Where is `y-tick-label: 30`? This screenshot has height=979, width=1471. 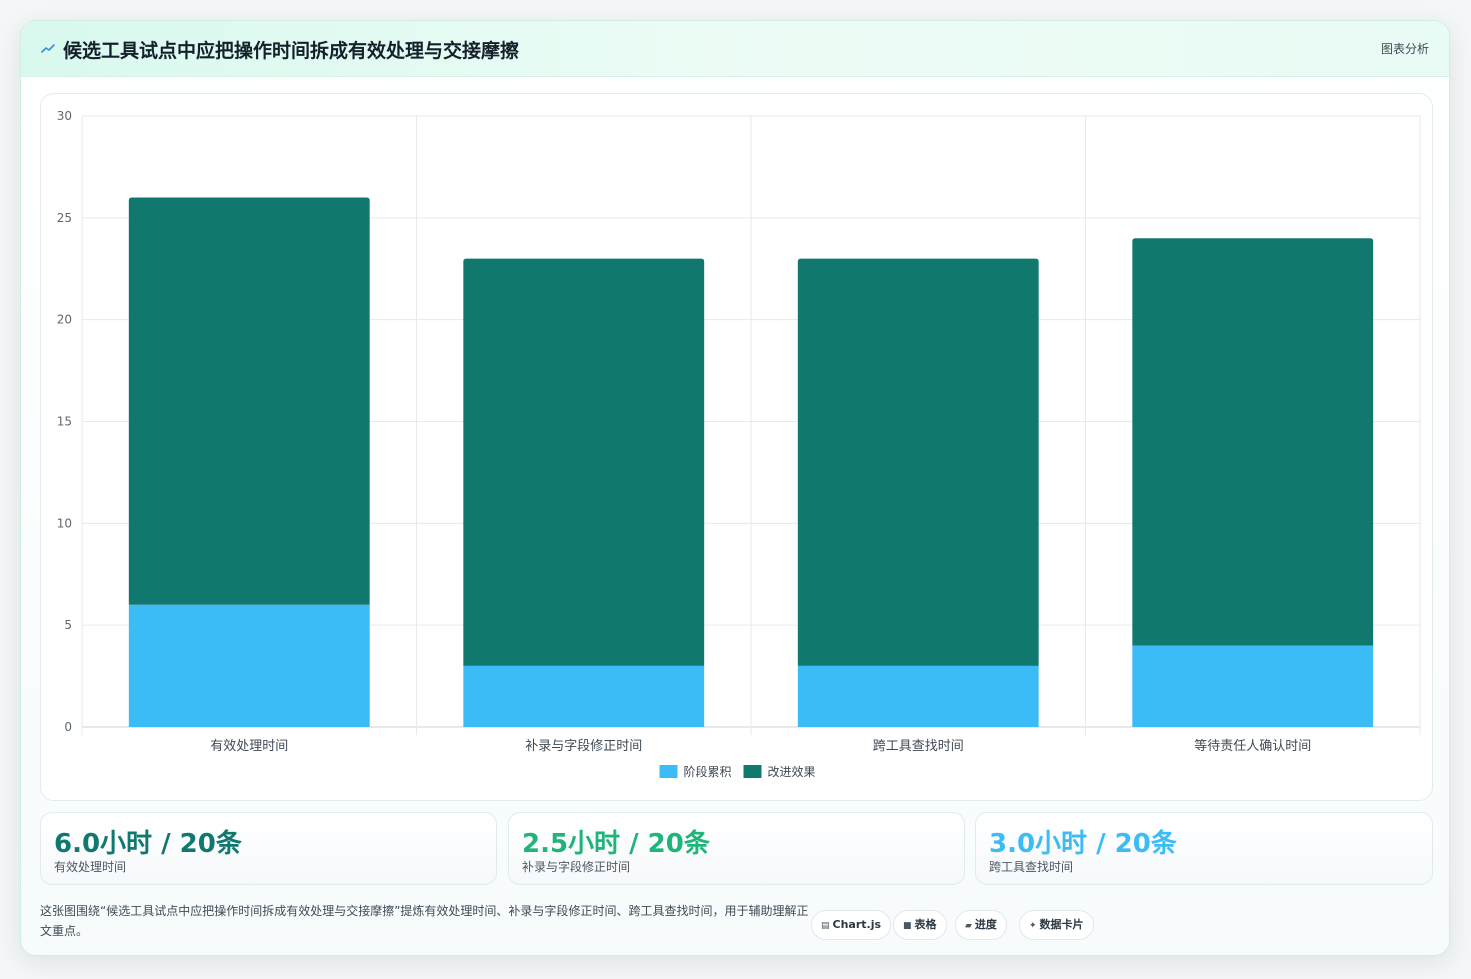 y-tick-label: 30 is located at coordinates (64, 116).